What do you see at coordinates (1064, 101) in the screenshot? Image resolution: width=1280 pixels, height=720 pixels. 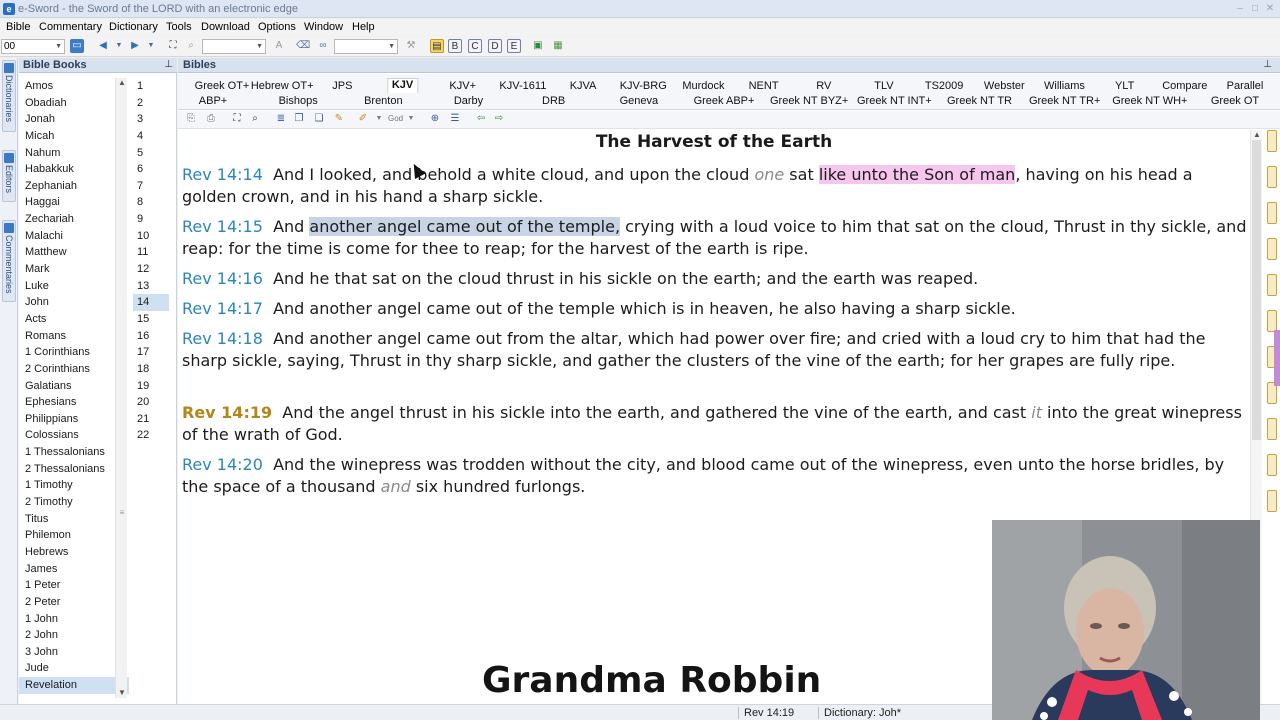 I see `translation-tab: Greek NT TR+` at bounding box center [1064, 101].